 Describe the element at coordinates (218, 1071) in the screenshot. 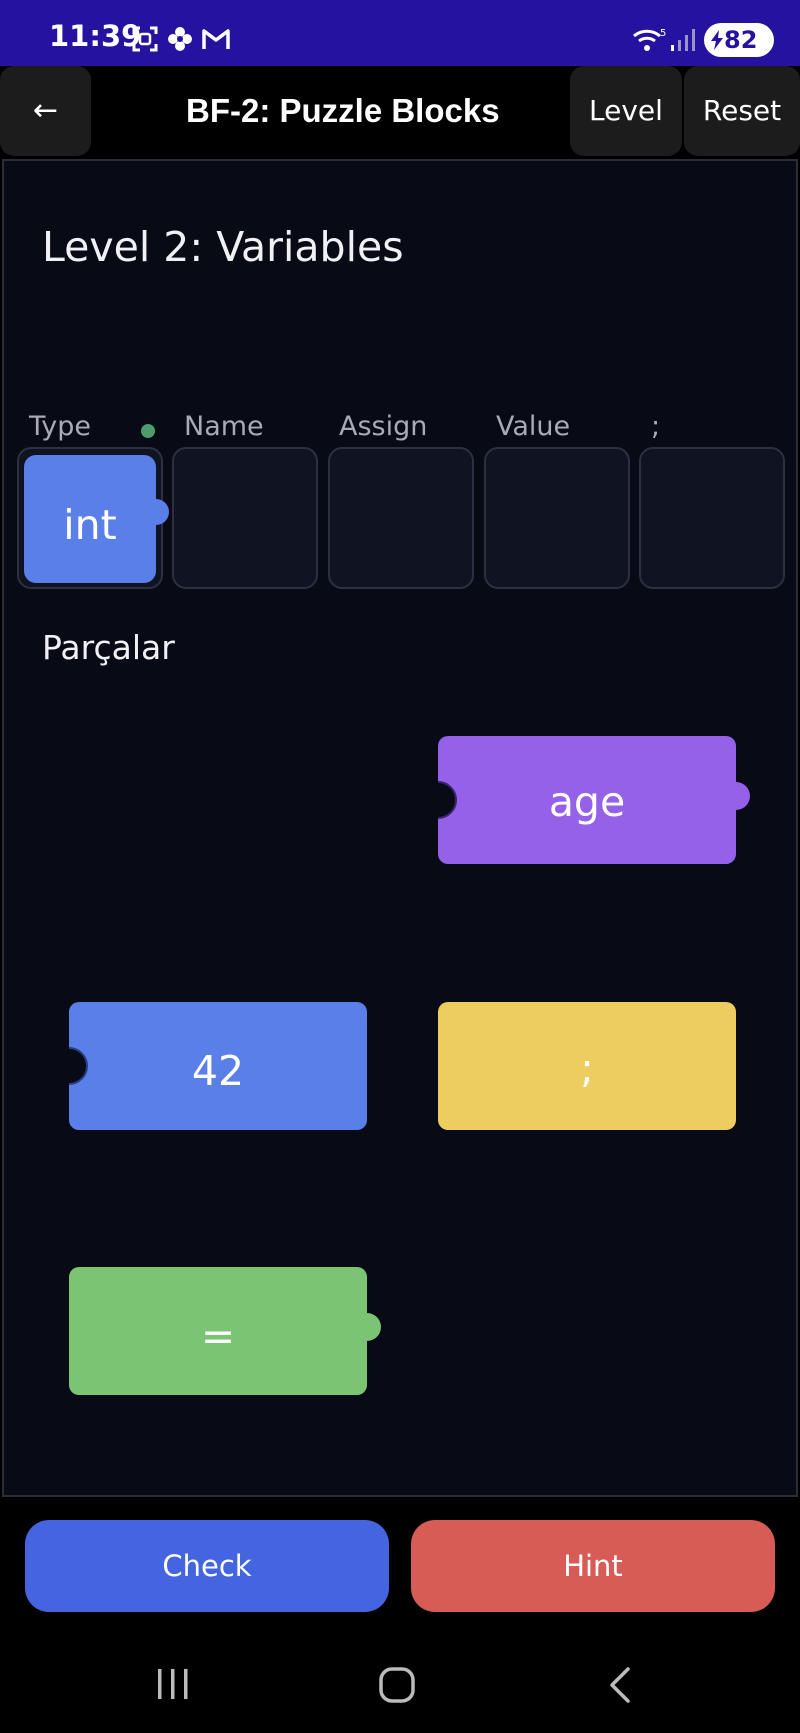

I see `piece-label: 42` at that location.